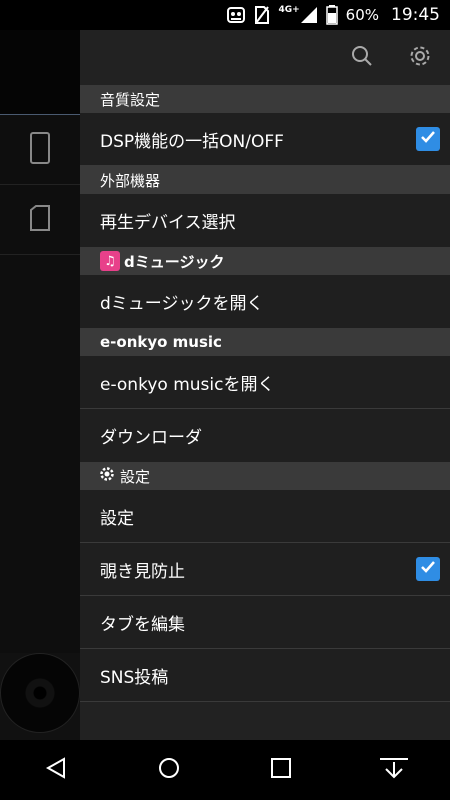 This screenshot has height=800, width=450. I want to click on status-bar: 4G+ 60% 19:45, so click(225, 15).